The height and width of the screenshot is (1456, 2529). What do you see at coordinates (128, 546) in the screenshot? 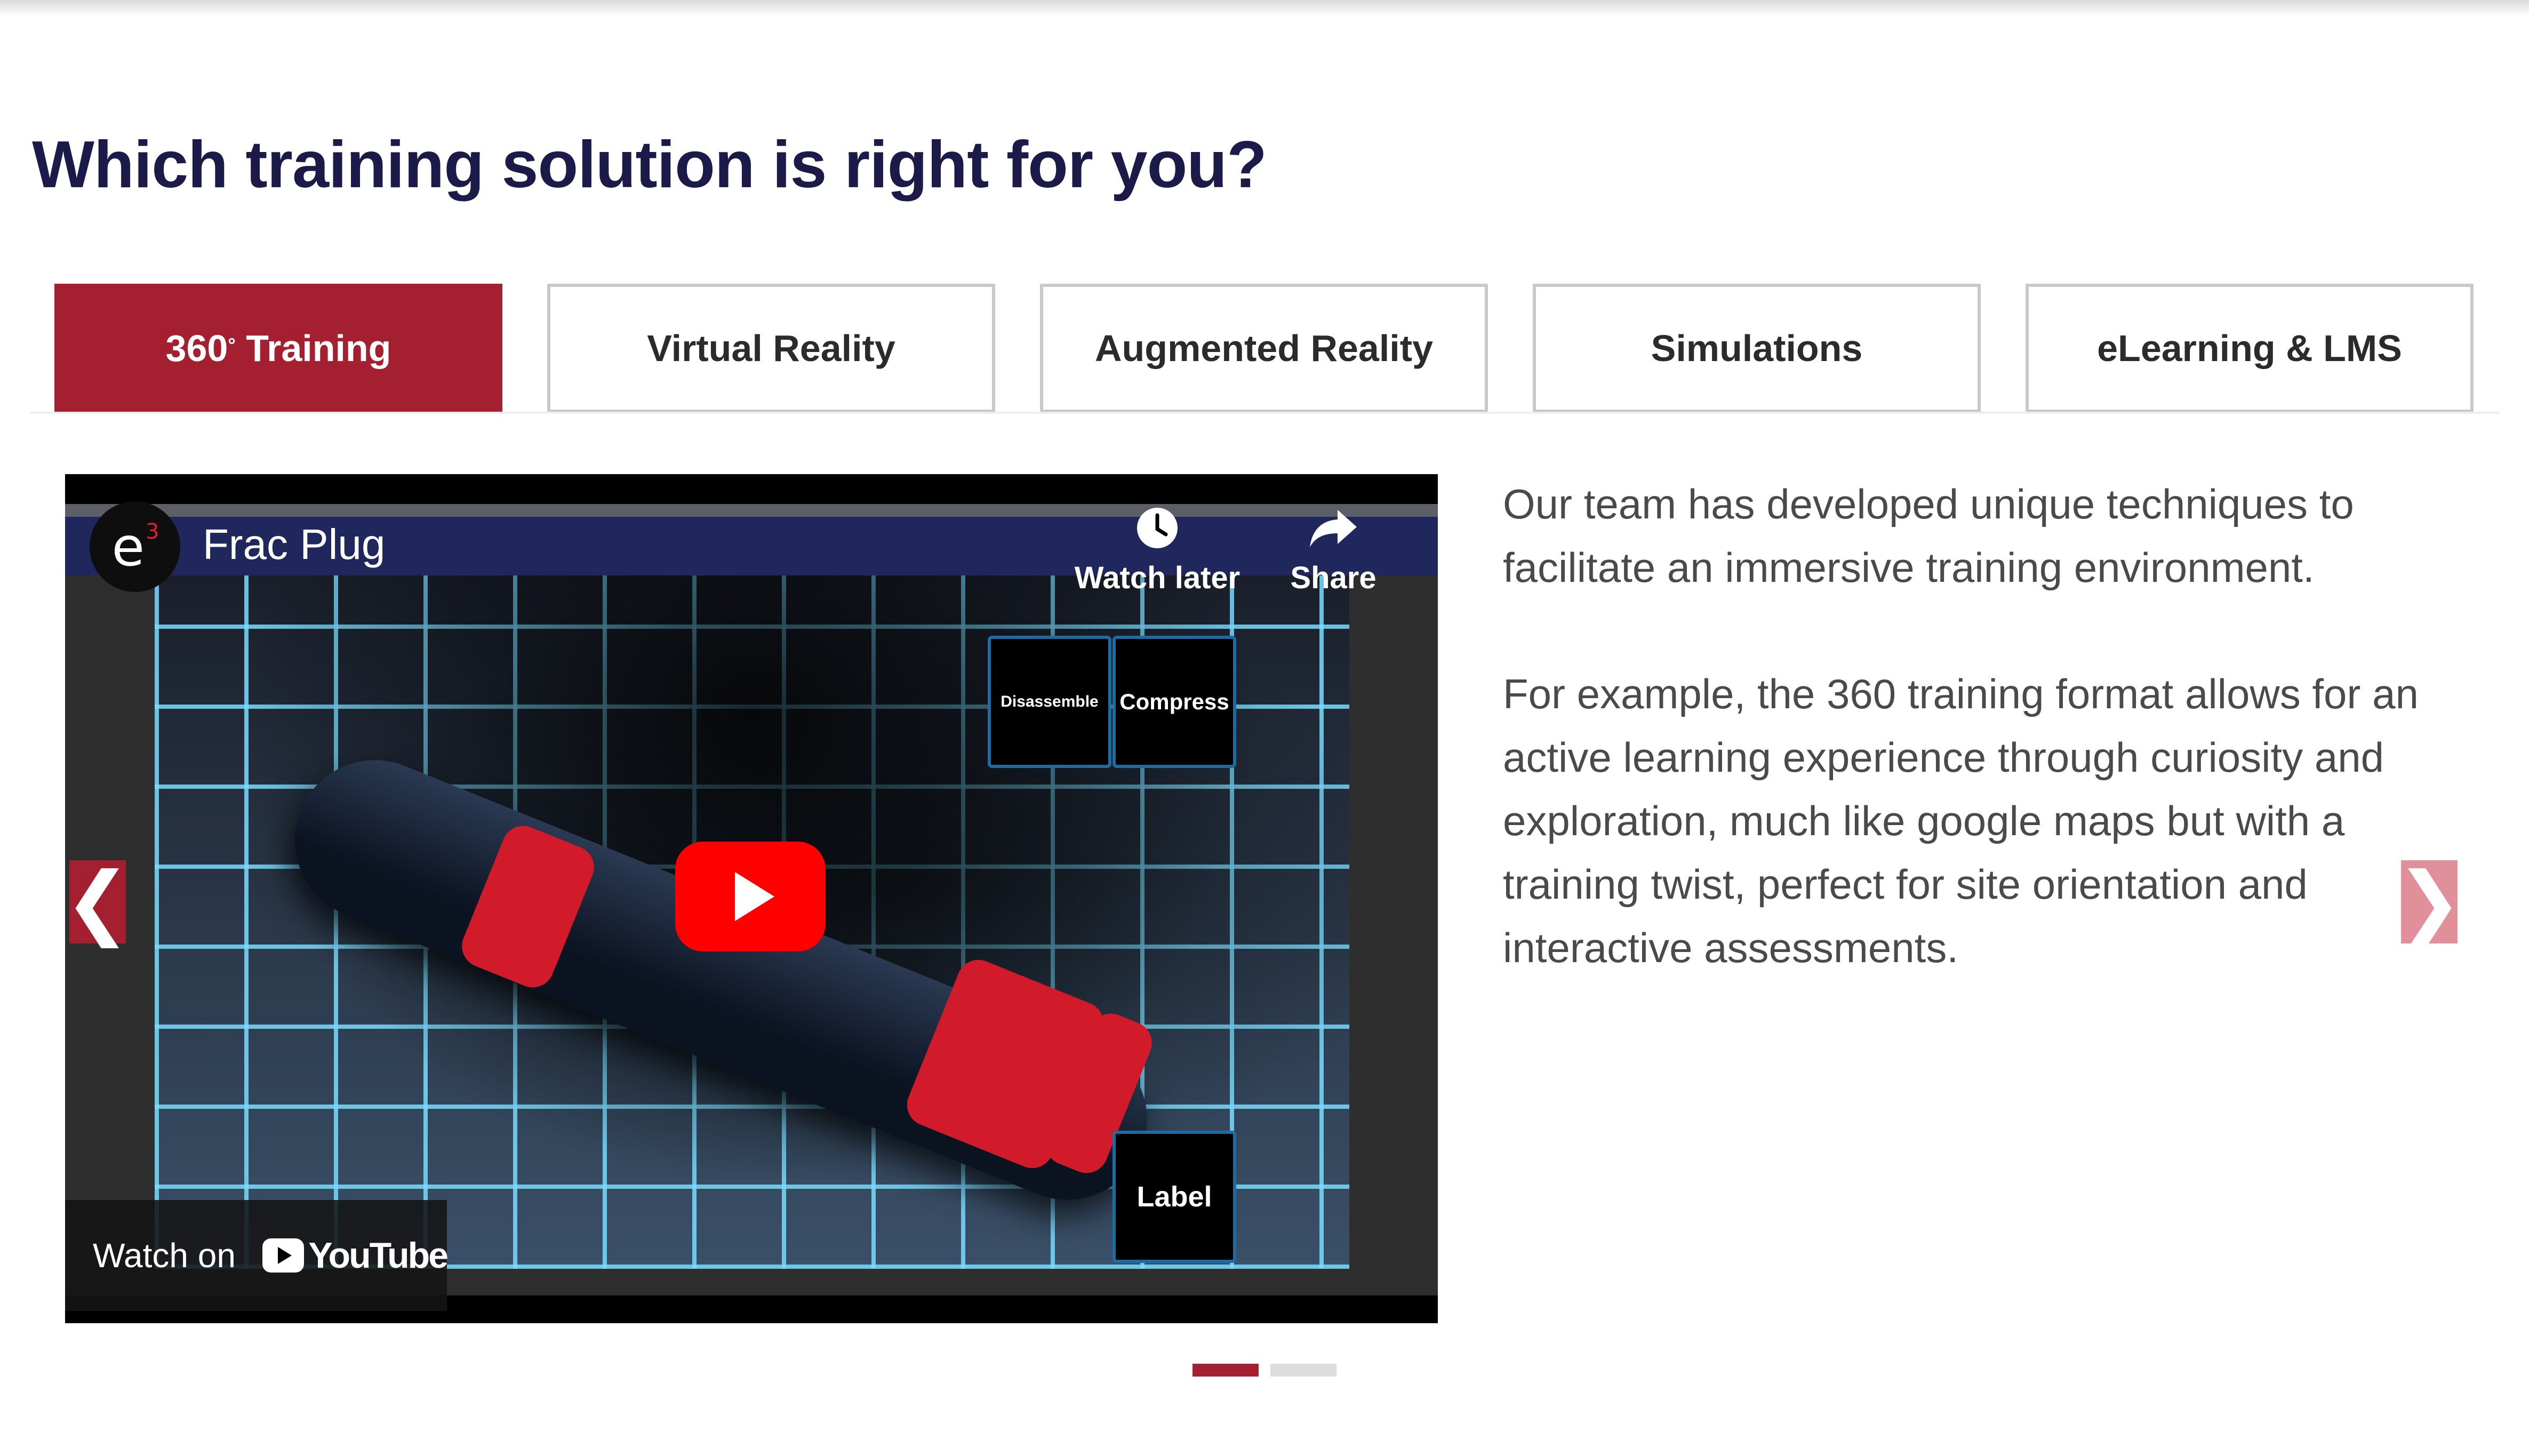
I see `channel-logo-letter: e` at bounding box center [128, 546].